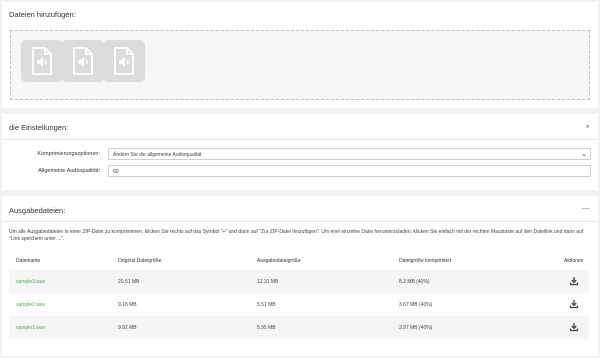 The image size is (600, 358). Describe the element at coordinates (127, 305) in the screenshot. I see `original-size: 9.18 MB` at that location.